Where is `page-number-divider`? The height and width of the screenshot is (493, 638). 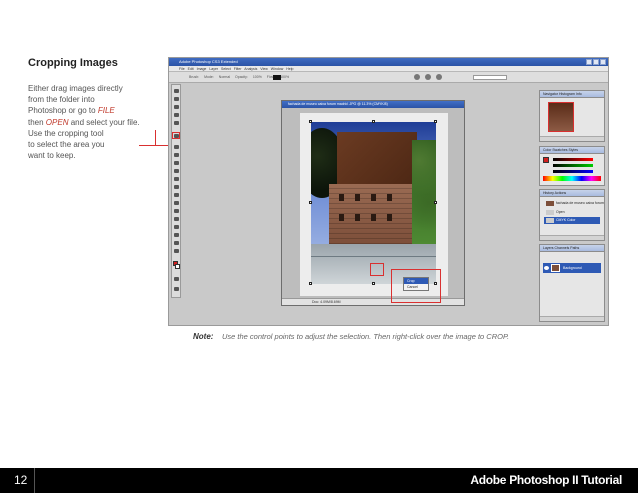 page-number-divider is located at coordinates (34, 480).